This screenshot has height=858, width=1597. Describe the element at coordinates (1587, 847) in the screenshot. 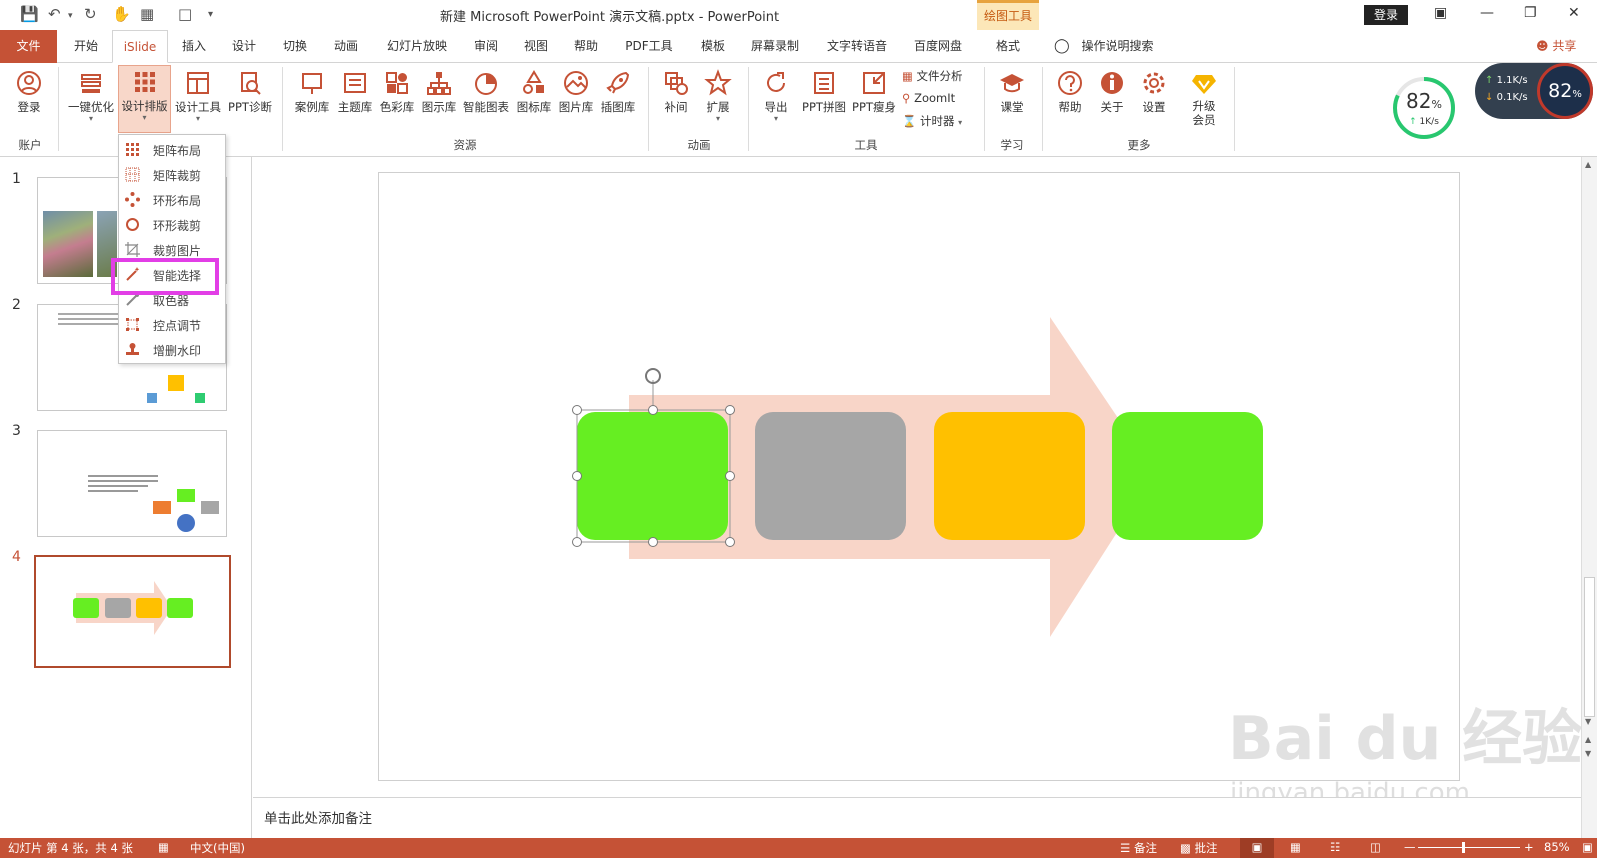

I see `fit-slide-icon: ▣` at that location.